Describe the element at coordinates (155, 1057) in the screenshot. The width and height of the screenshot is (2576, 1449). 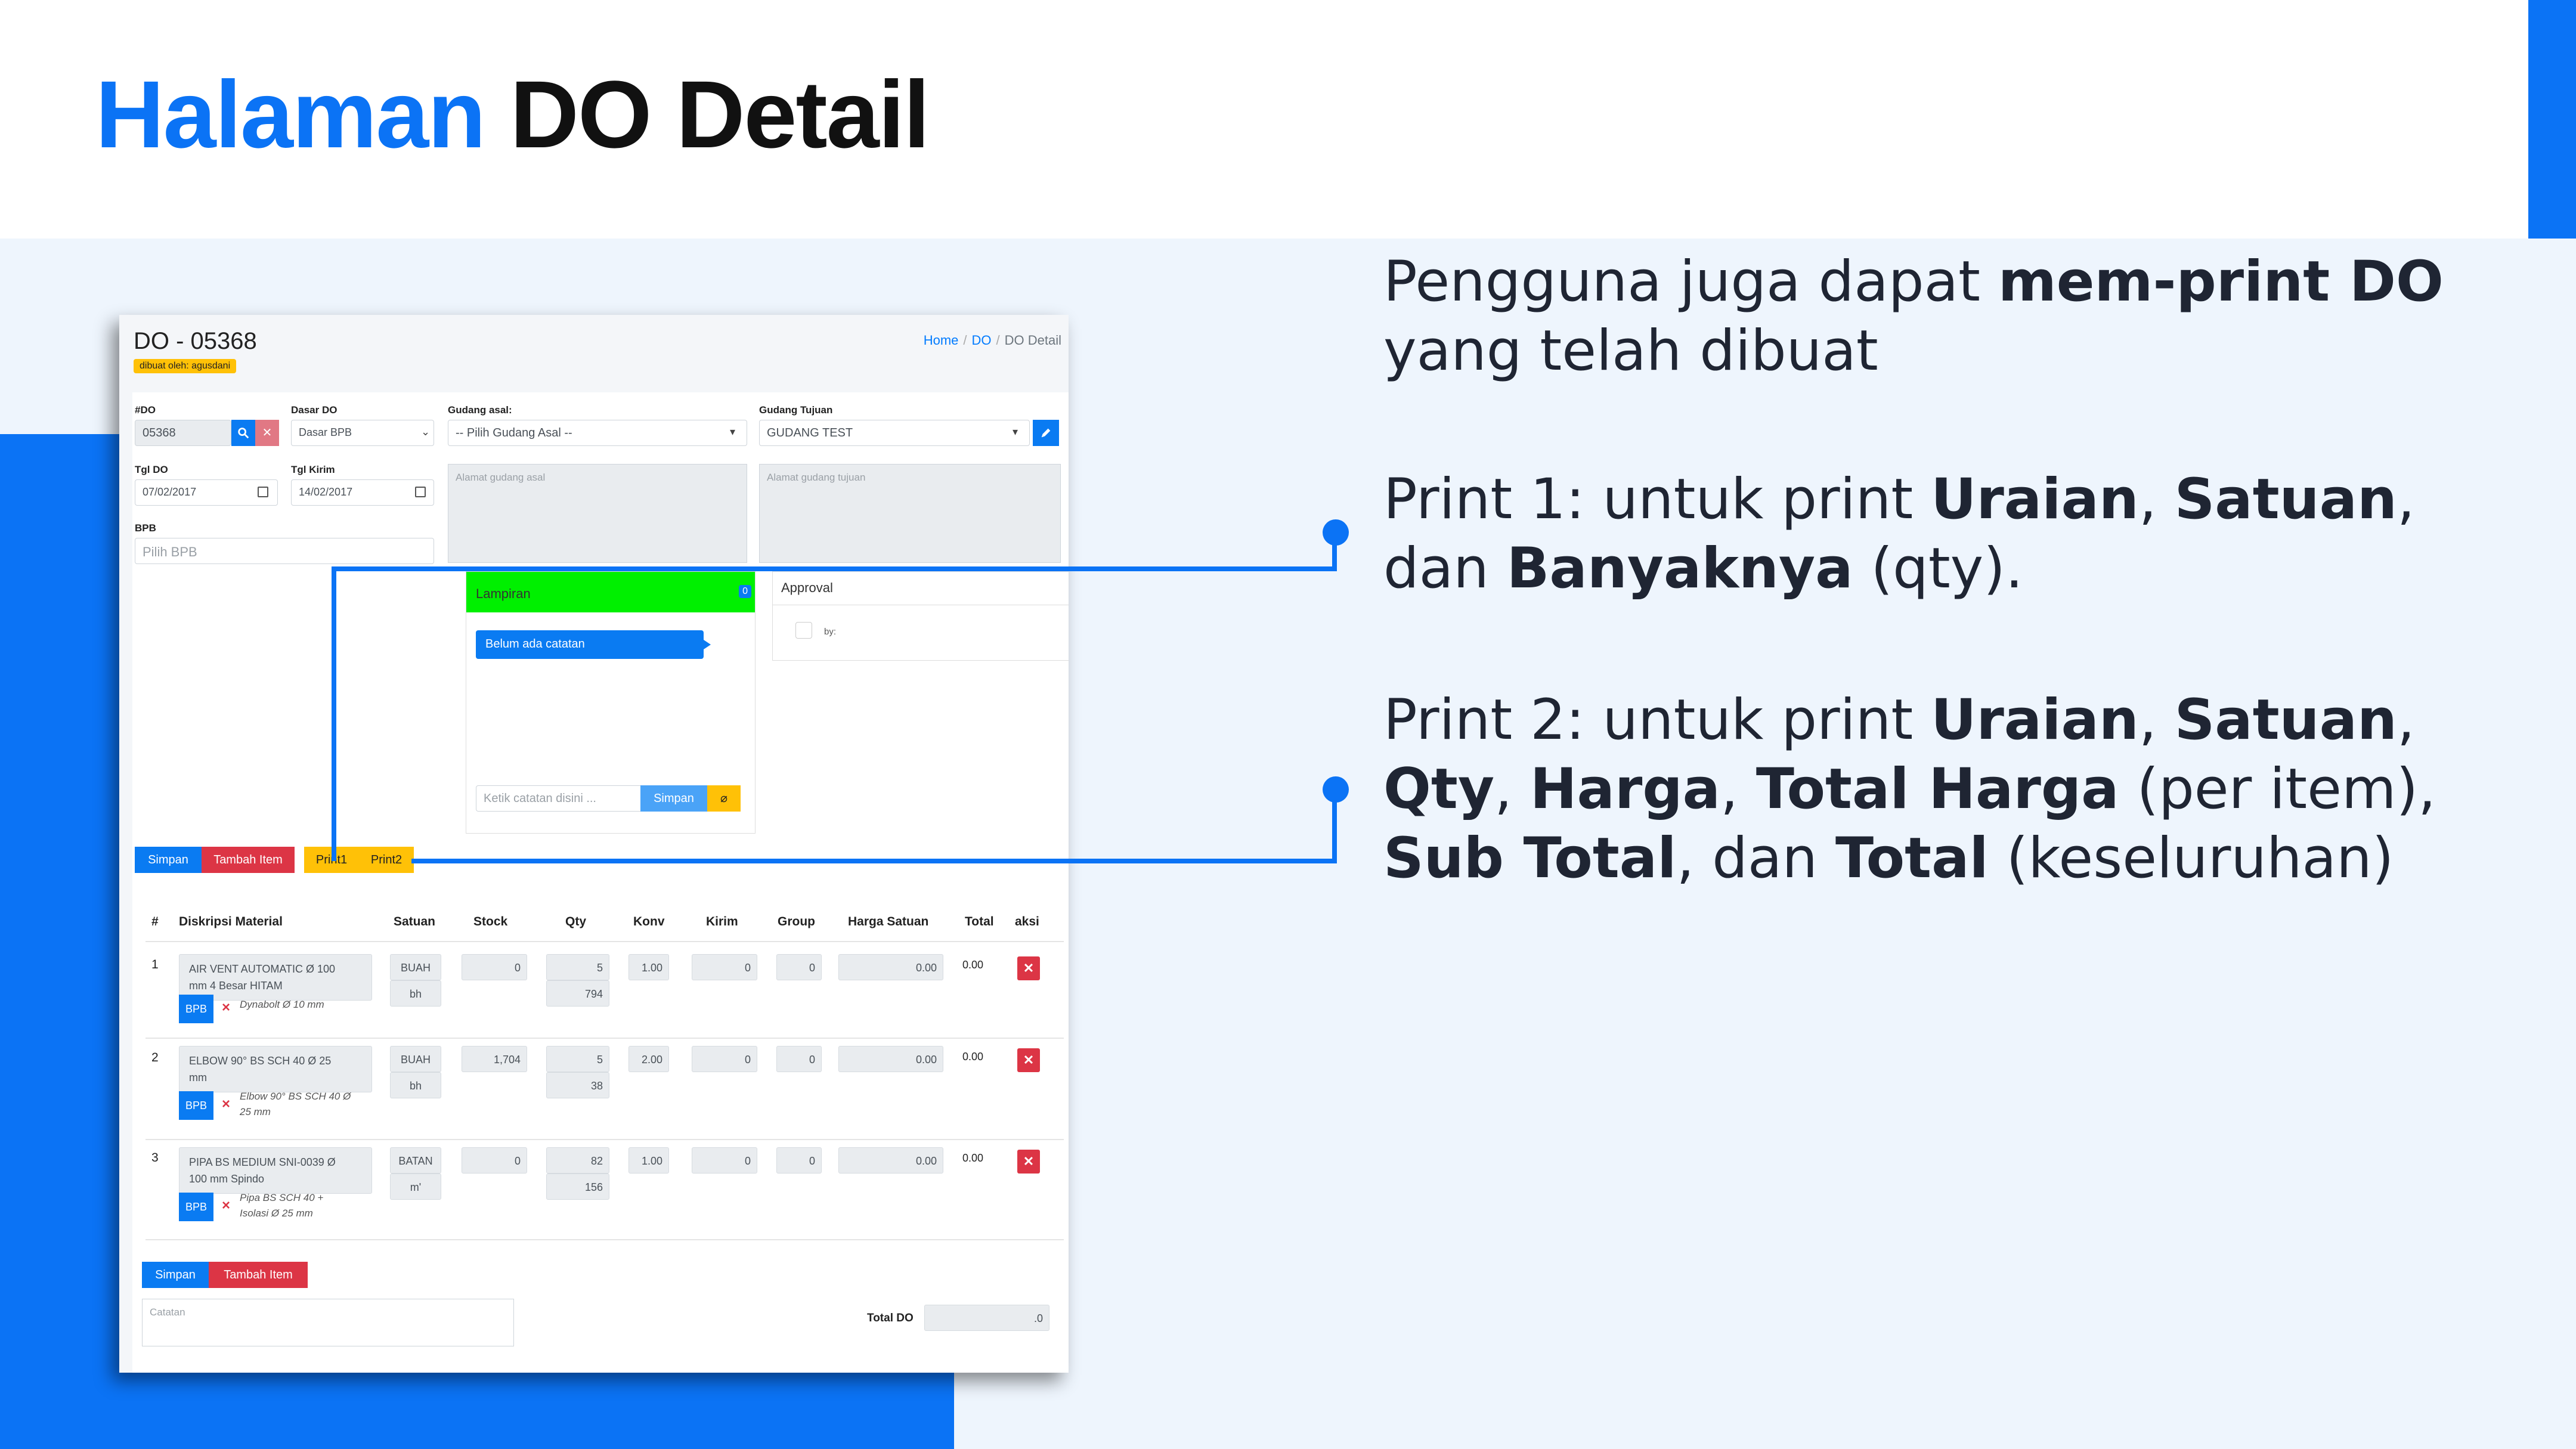
I see `row-number: 2` at that location.